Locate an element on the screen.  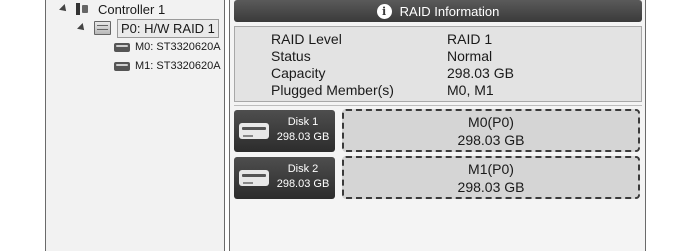
member-name: M0(P0) is located at coordinates (491, 122).